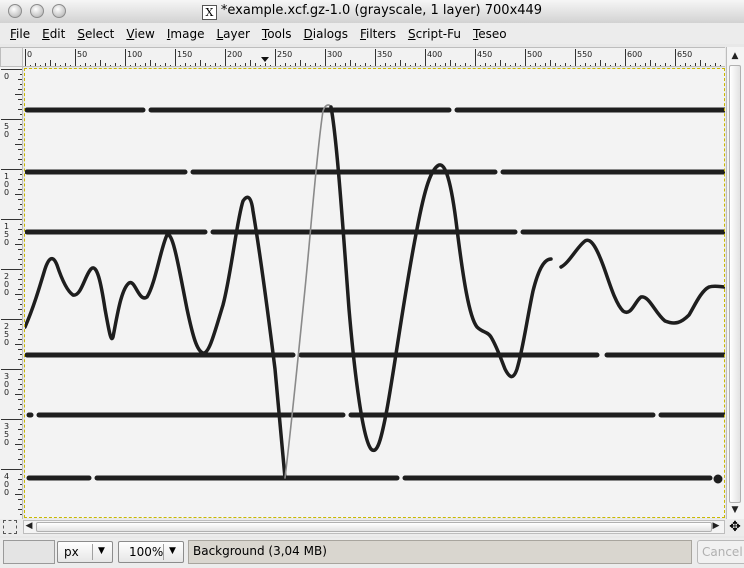 Image resolution: width=744 pixels, height=568 pixels. What do you see at coordinates (440, 552) in the screenshot?
I see `status-message: Background (3,04 MB)` at bounding box center [440, 552].